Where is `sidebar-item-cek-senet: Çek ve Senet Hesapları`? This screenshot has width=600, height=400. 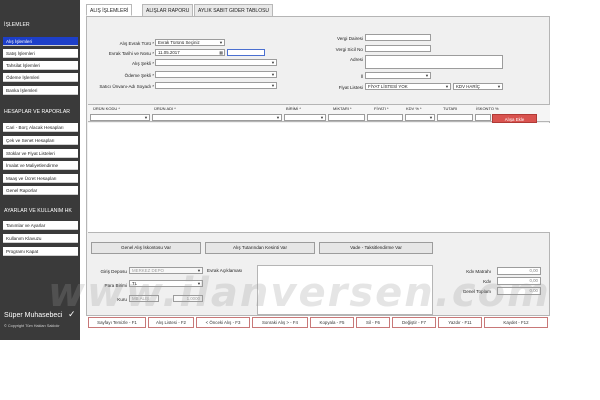 sidebar-item-cek-senet: Çek ve Senet Hesapları is located at coordinates (40, 140).